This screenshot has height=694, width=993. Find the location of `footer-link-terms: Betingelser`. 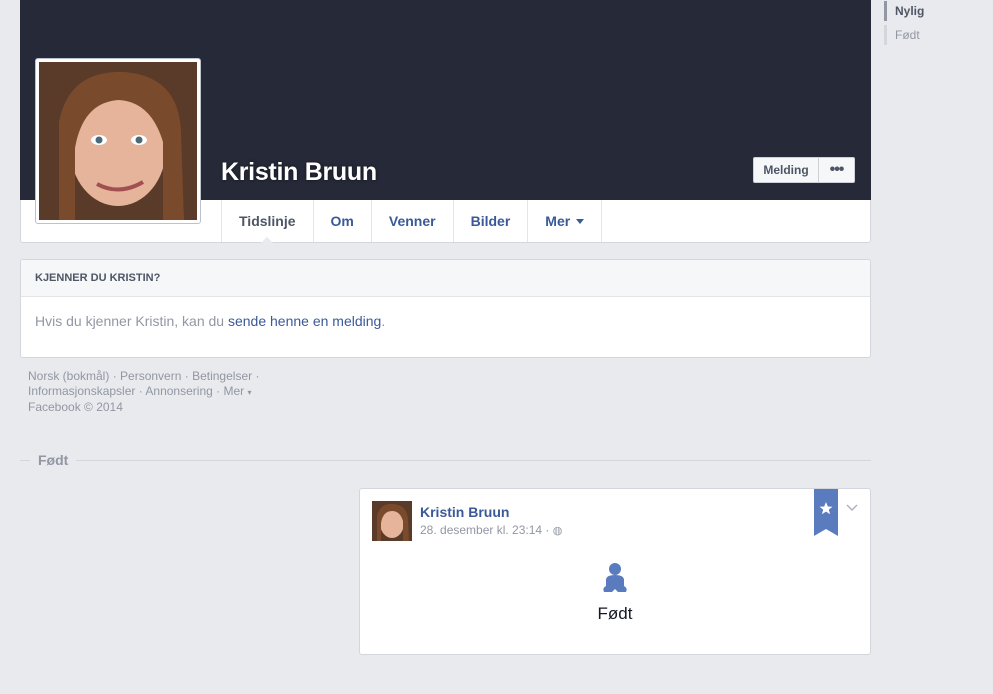

footer-link-terms: Betingelser is located at coordinates (222, 376).